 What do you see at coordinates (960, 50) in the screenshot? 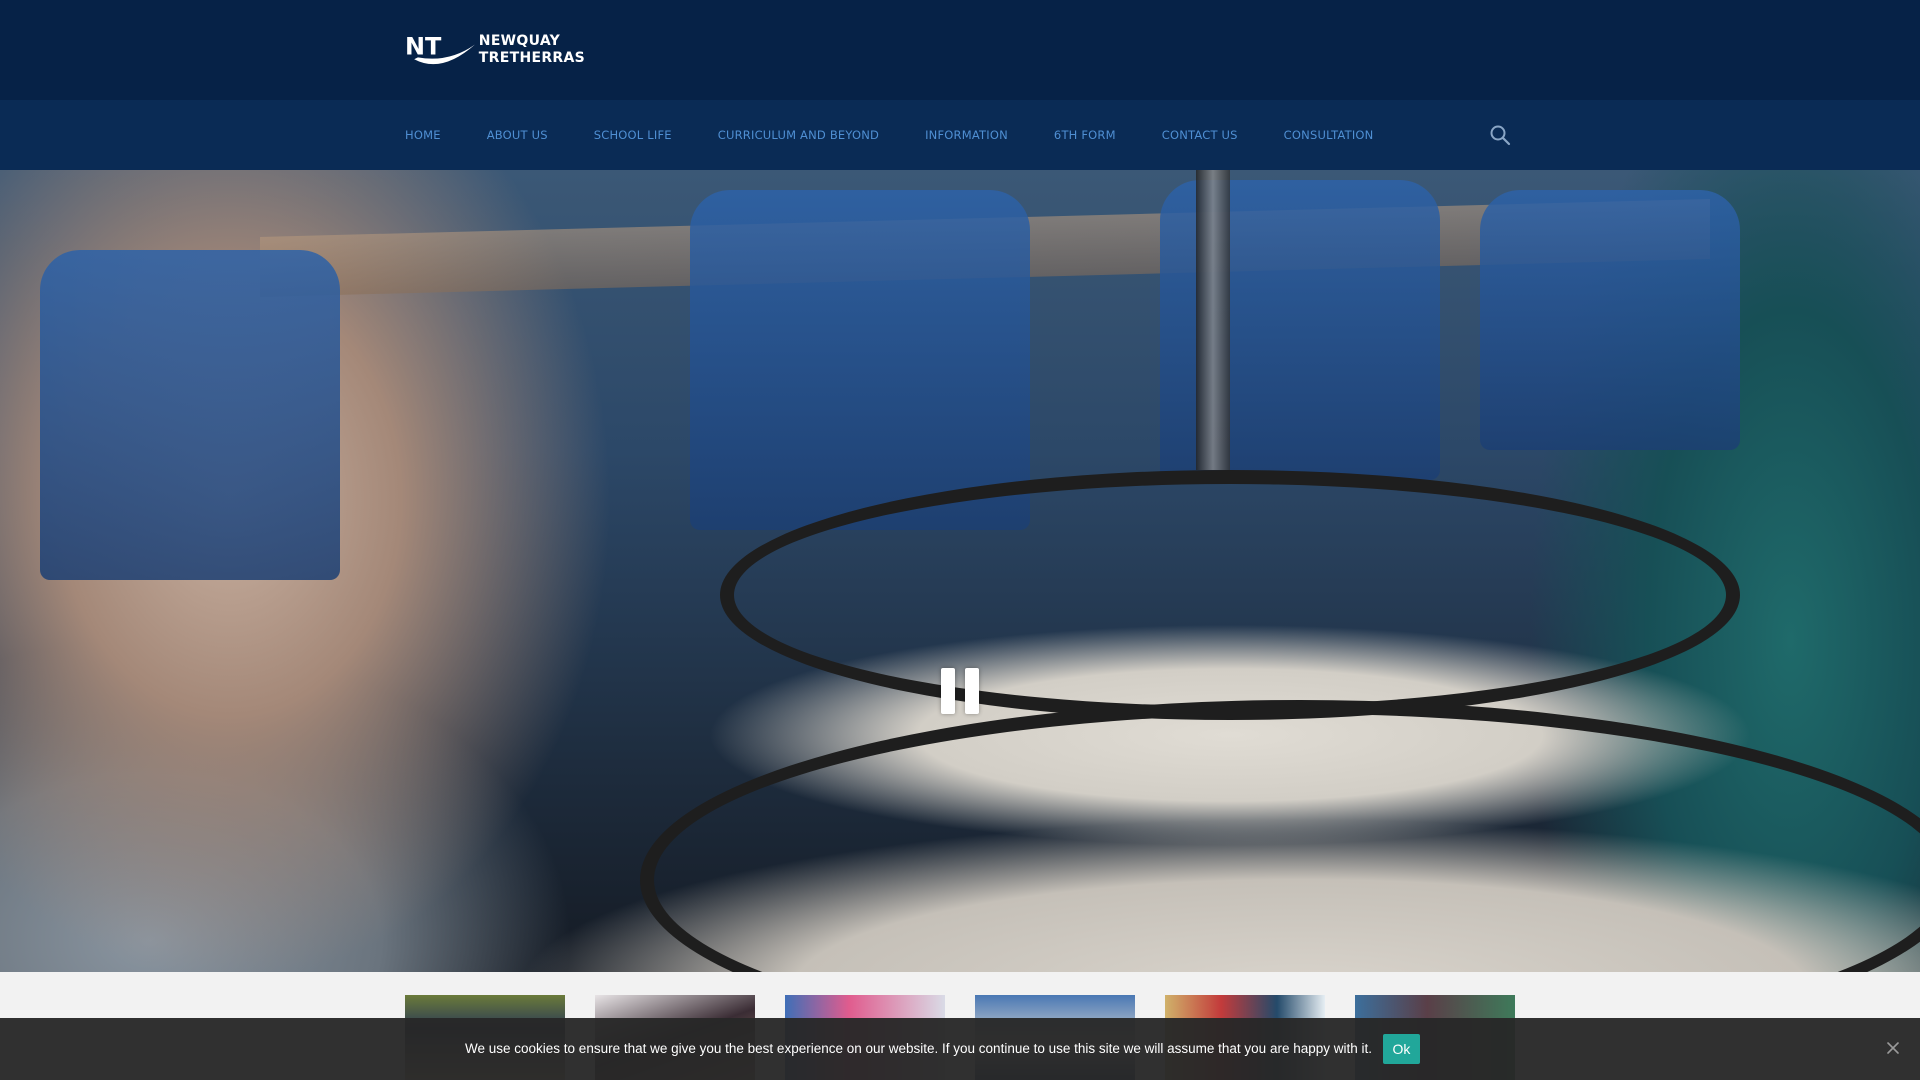
I see `top-header: NT NEWQUAY TRETHERRAS` at bounding box center [960, 50].